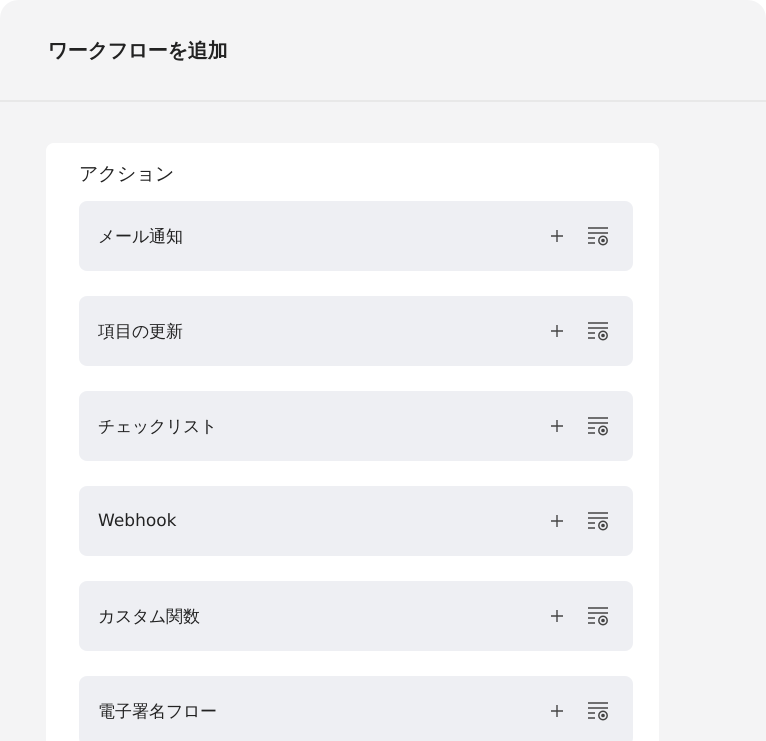 This screenshot has width=766, height=741. I want to click on action-label: カスタム関数, so click(149, 617).